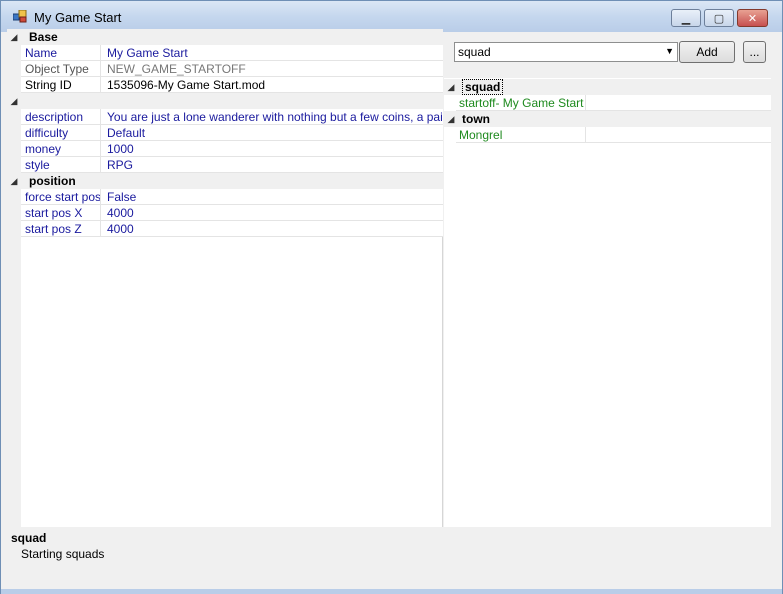 The width and height of the screenshot is (783, 594). What do you see at coordinates (391, 558) in the screenshot?
I see `help-pane: squad Starting squads` at bounding box center [391, 558].